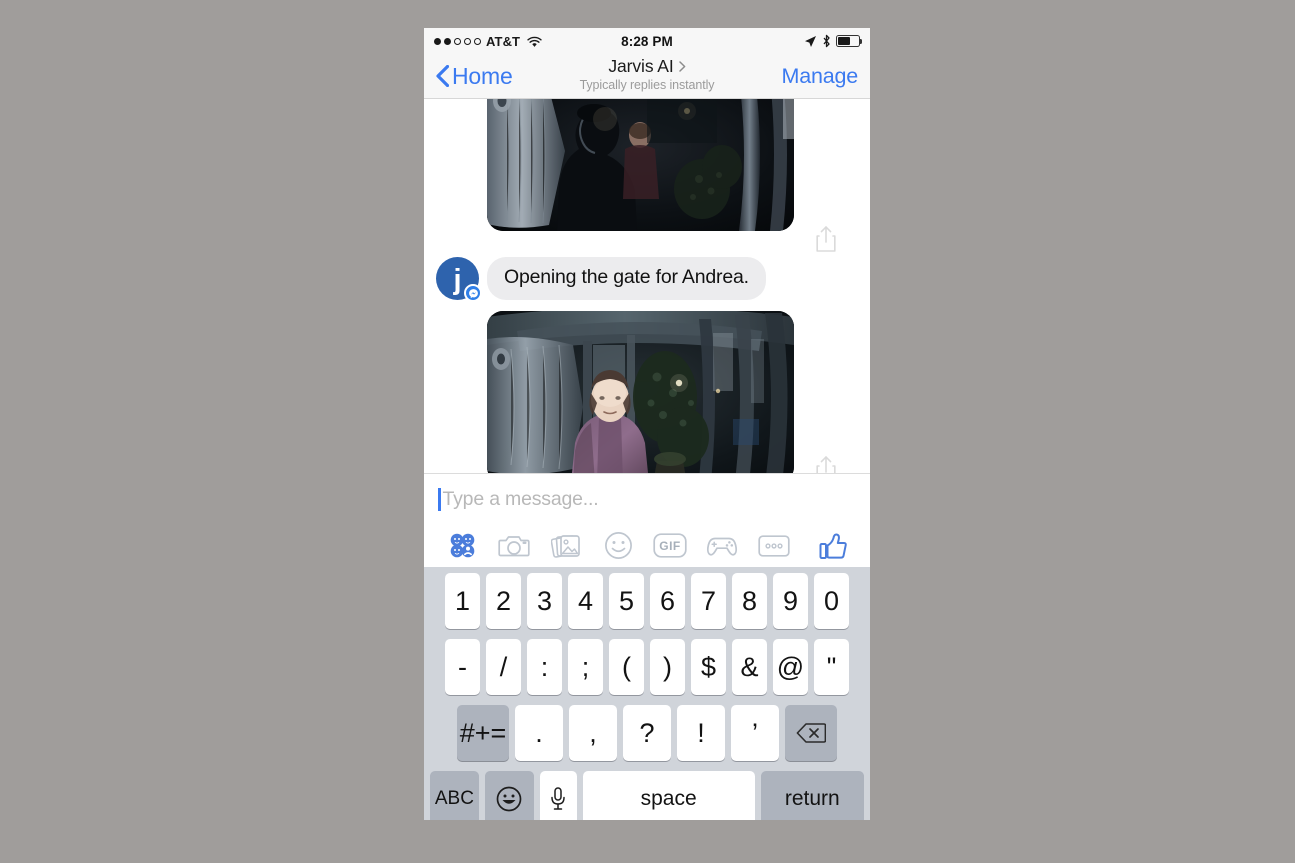 Image resolution: width=1295 pixels, height=863 pixels. What do you see at coordinates (640, 392) in the screenshot?
I see `message-image-woman-at-gate` at bounding box center [640, 392].